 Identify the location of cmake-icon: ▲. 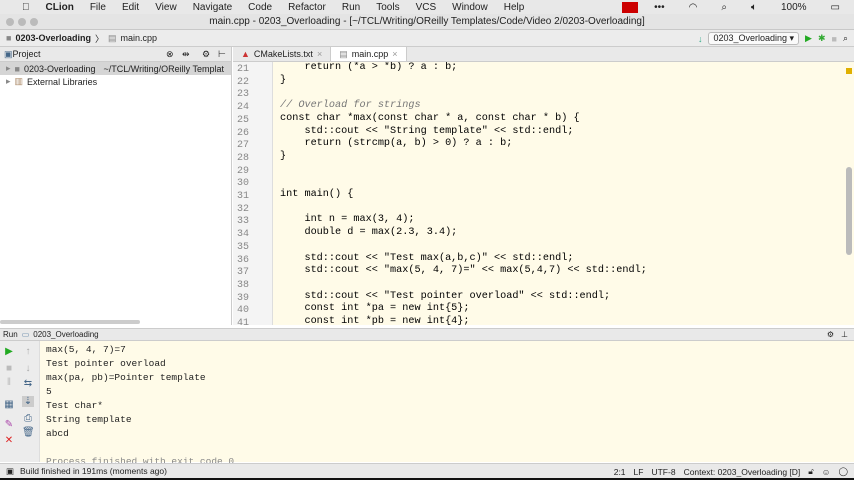
(245, 54).